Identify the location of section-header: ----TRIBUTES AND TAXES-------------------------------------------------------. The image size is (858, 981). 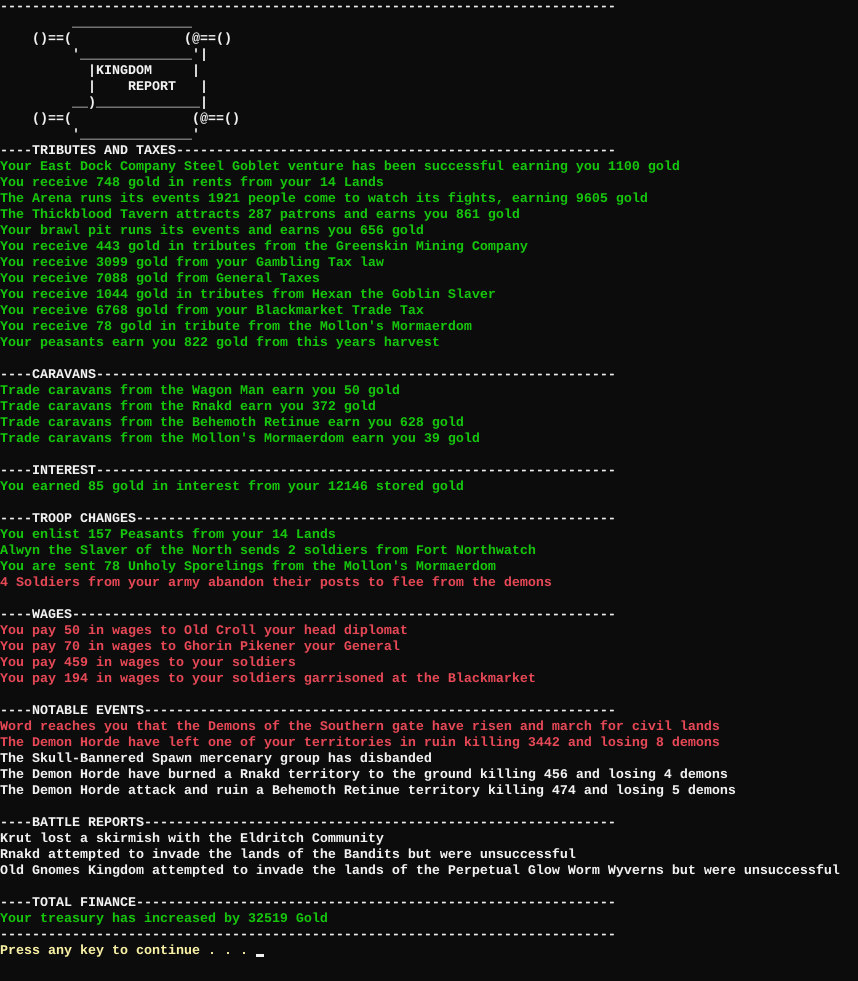
(308, 152).